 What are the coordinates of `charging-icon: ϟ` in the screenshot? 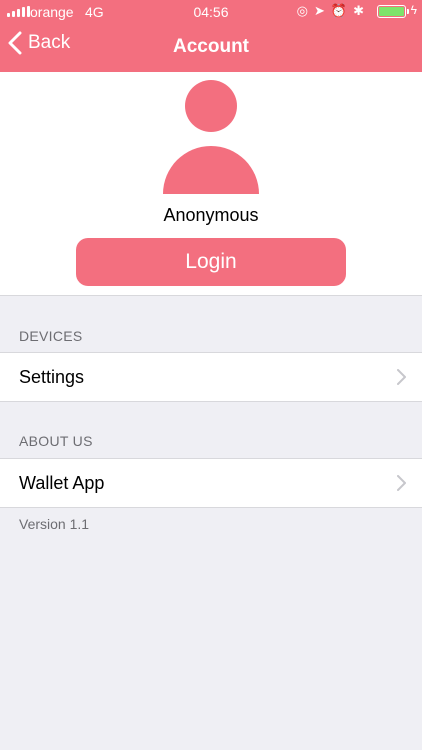 It's located at (413, 10).